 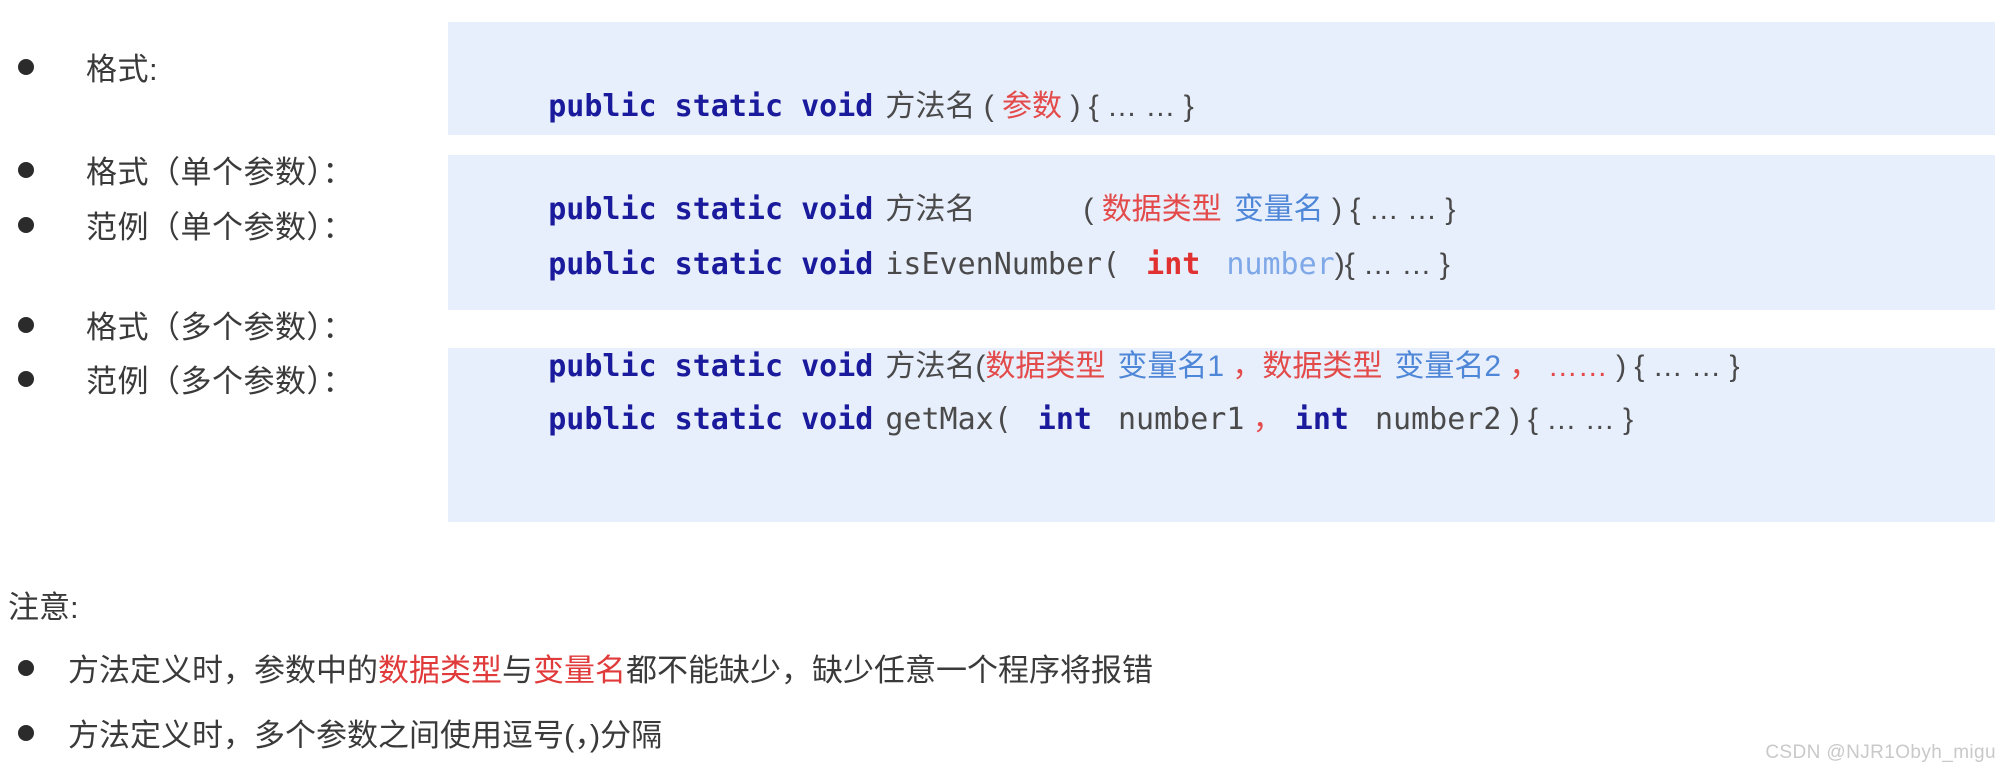 I want to click on token-int-type-1: int, so click(x=1064, y=419).